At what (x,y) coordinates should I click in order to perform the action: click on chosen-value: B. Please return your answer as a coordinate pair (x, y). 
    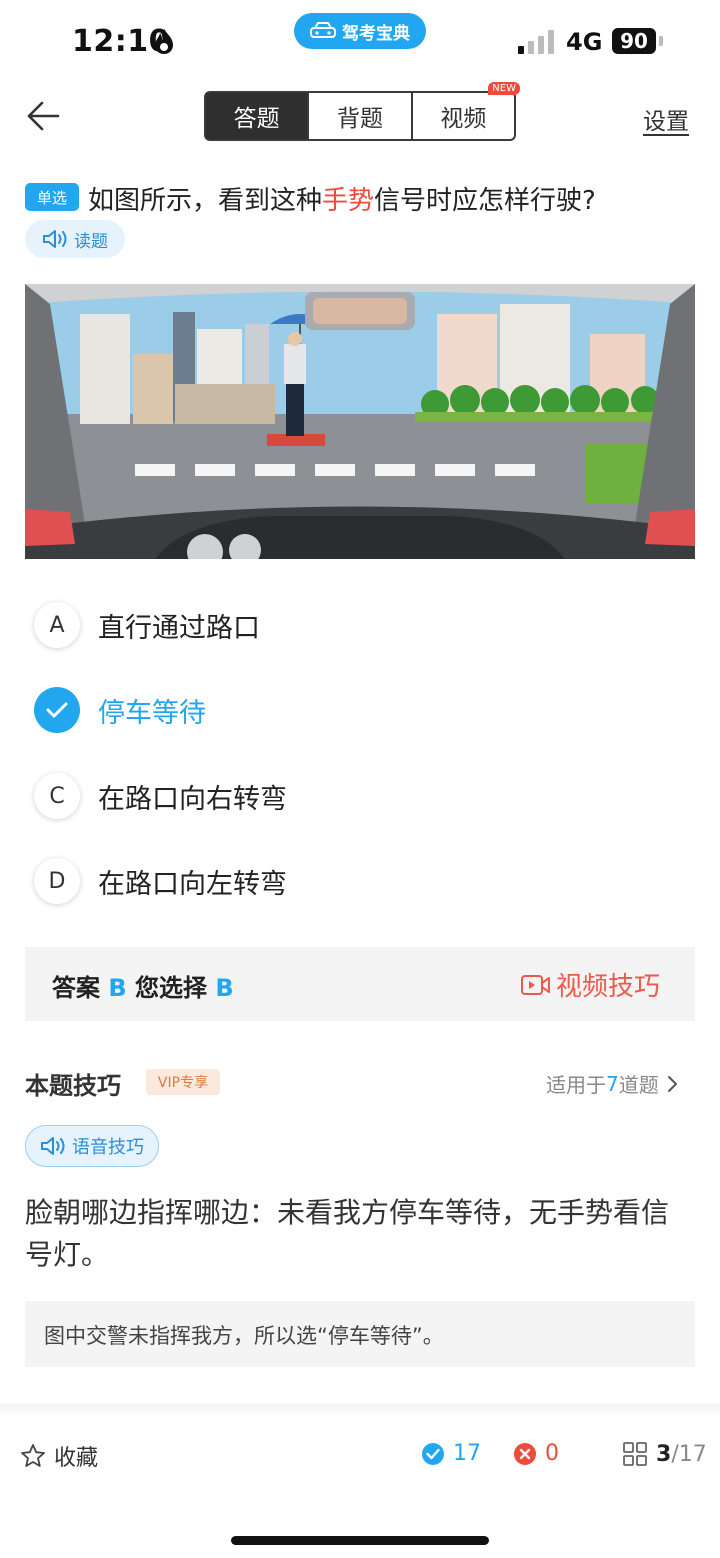
    Looking at the image, I should click on (224, 988).